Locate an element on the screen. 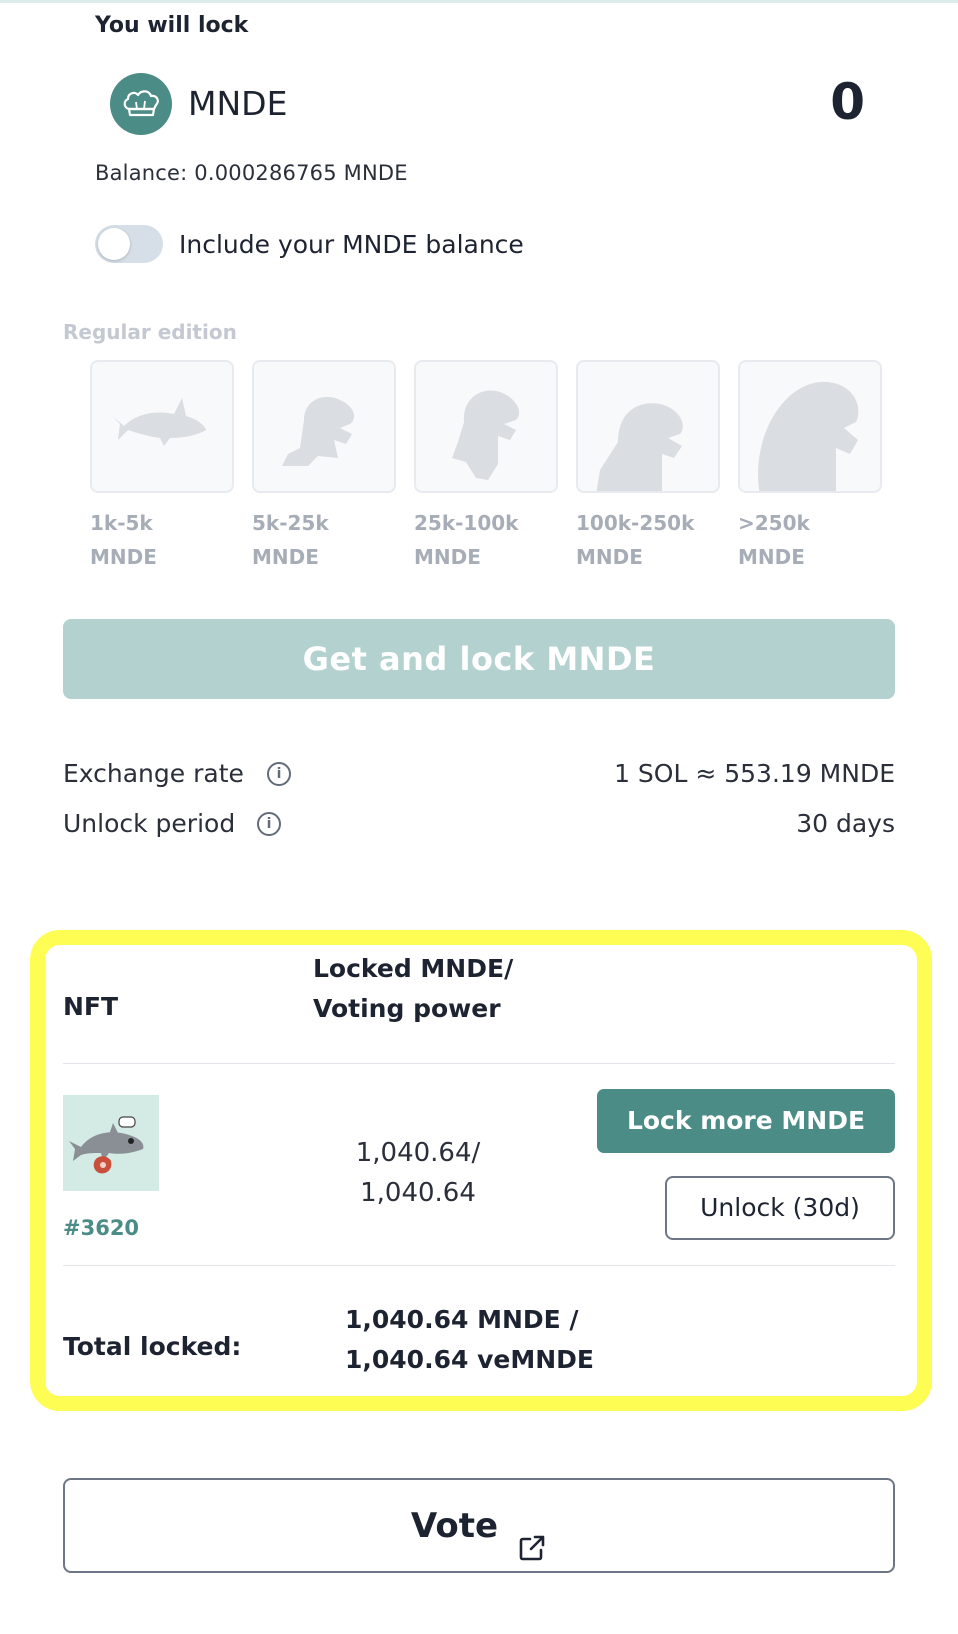 This screenshot has height=1634, width=958. unlock-period-value: 30 days is located at coordinates (845, 823).